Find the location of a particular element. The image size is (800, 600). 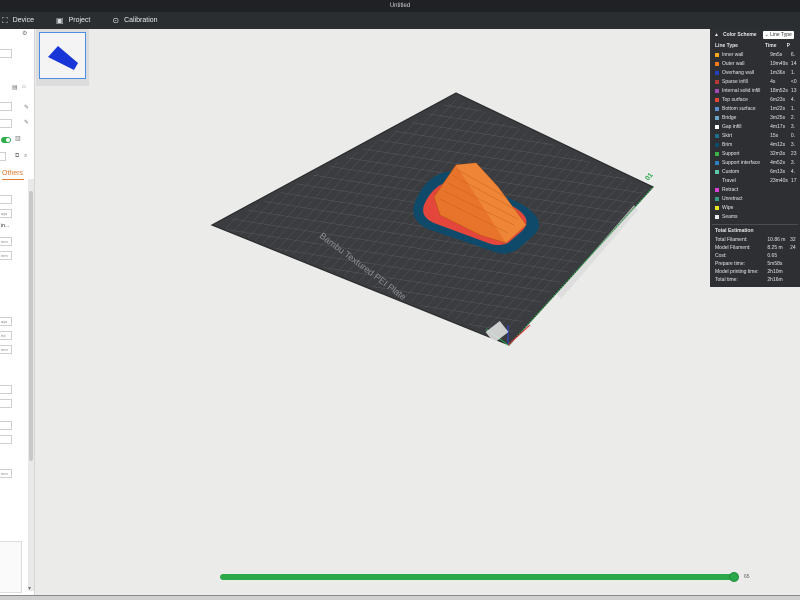

legend-row: Retract is located at coordinates (755, 189).